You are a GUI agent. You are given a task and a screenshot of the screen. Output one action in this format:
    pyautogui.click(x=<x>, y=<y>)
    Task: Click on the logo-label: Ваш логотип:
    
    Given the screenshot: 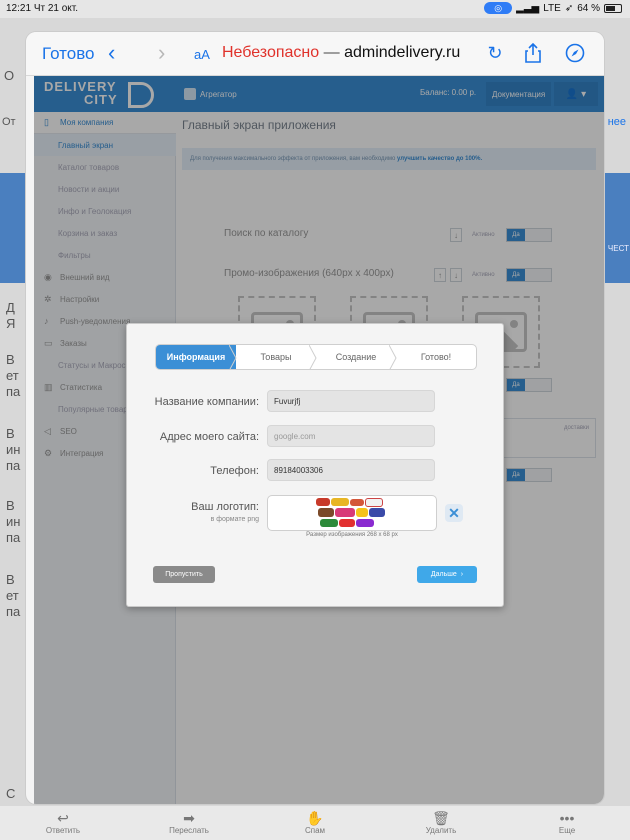 What is the action you would take?
    pyautogui.click(x=225, y=507)
    